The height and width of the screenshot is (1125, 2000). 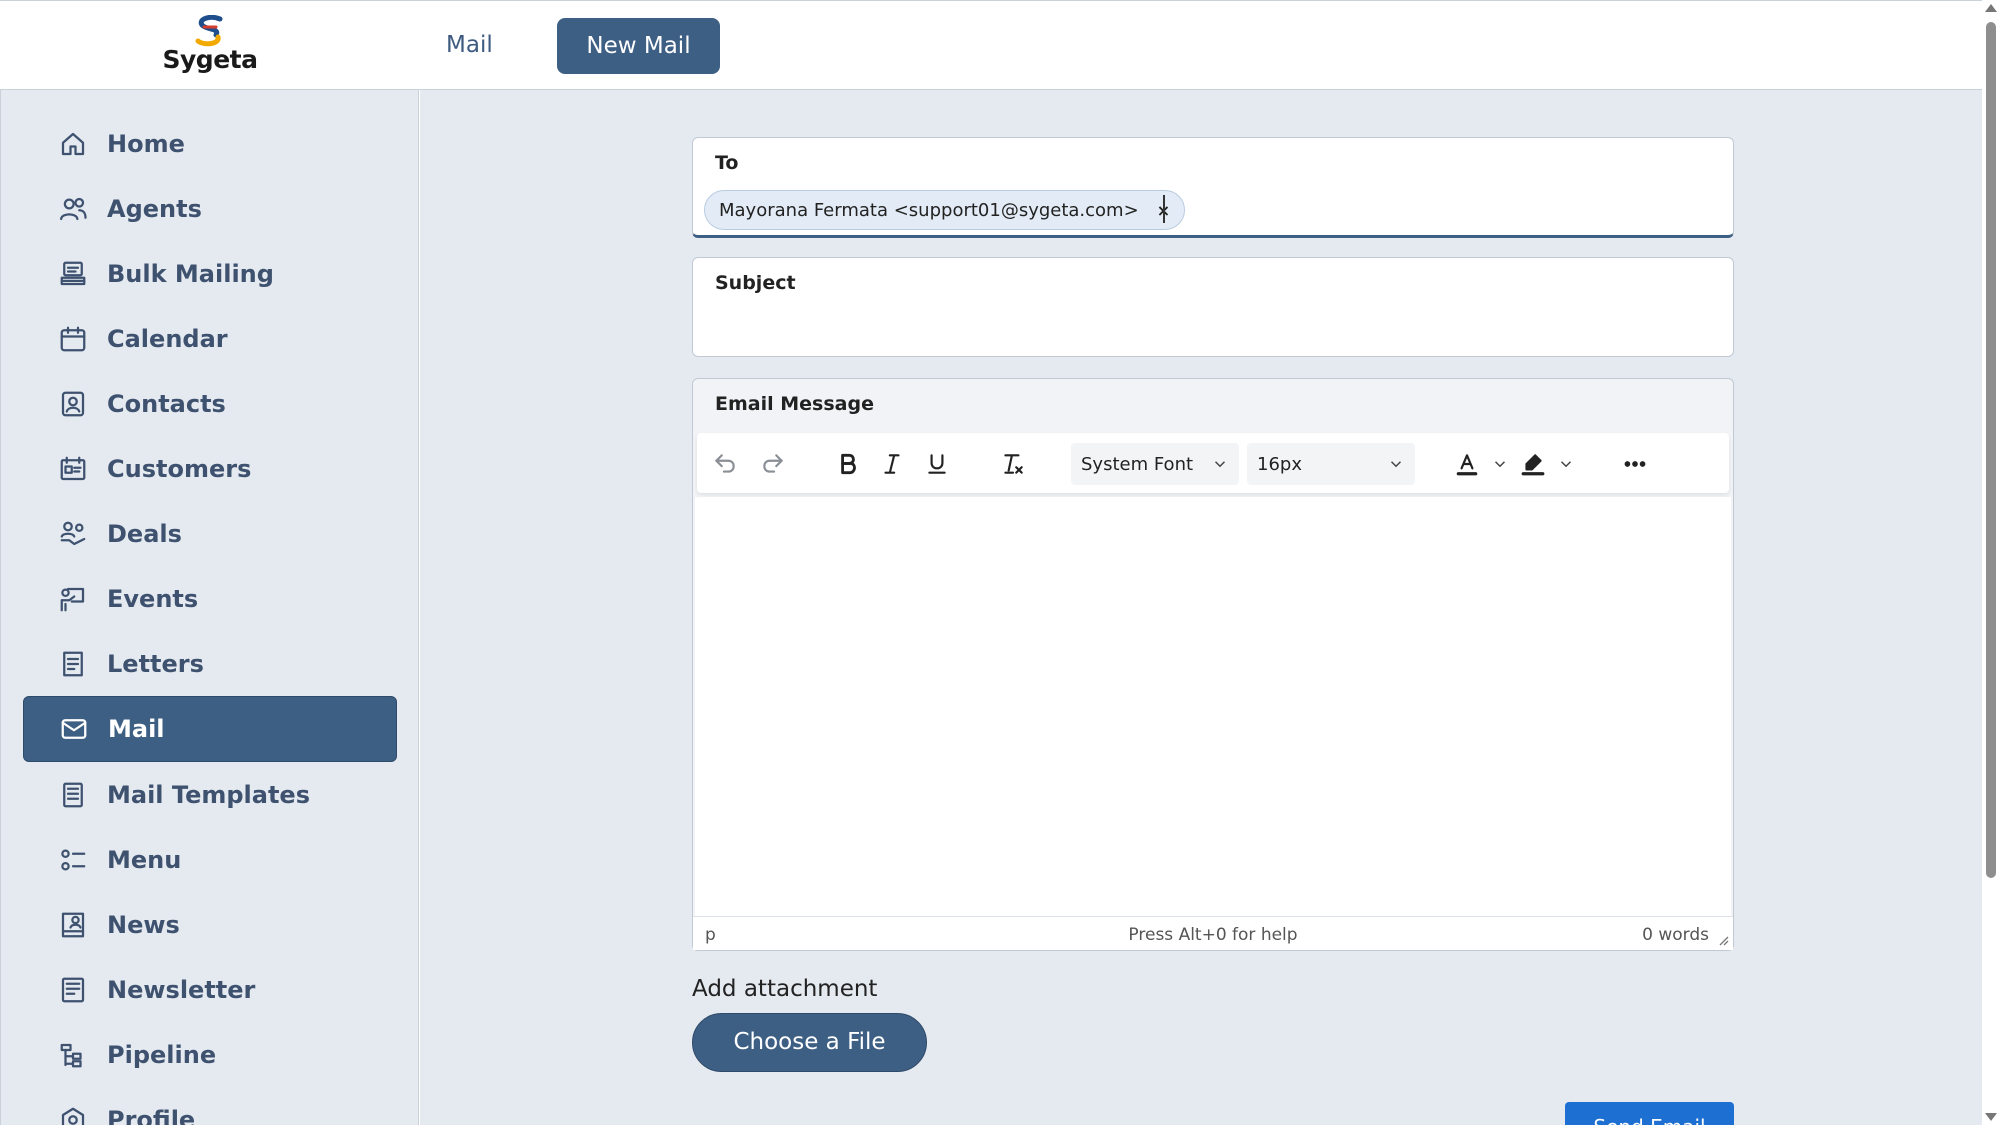 What do you see at coordinates (1566, 464) in the screenshot?
I see `highlight-color-dropdown` at bounding box center [1566, 464].